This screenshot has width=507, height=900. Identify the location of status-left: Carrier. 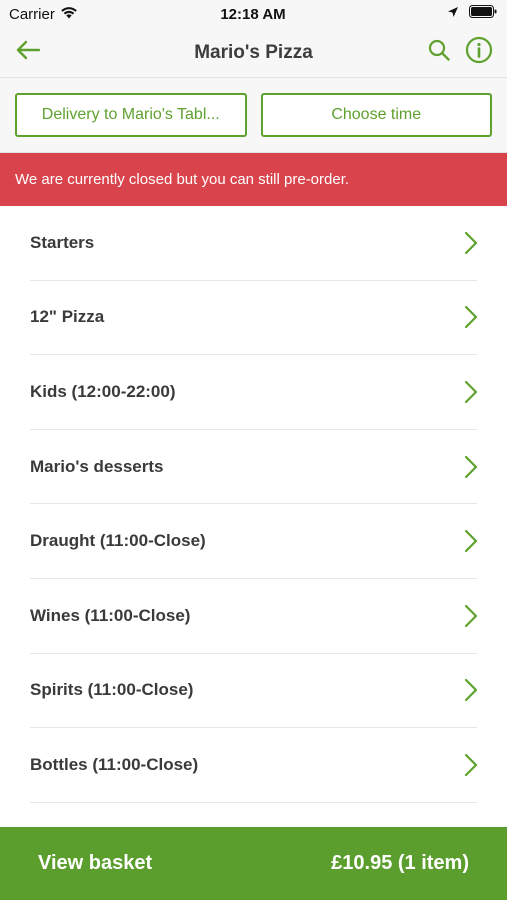
(89, 14).